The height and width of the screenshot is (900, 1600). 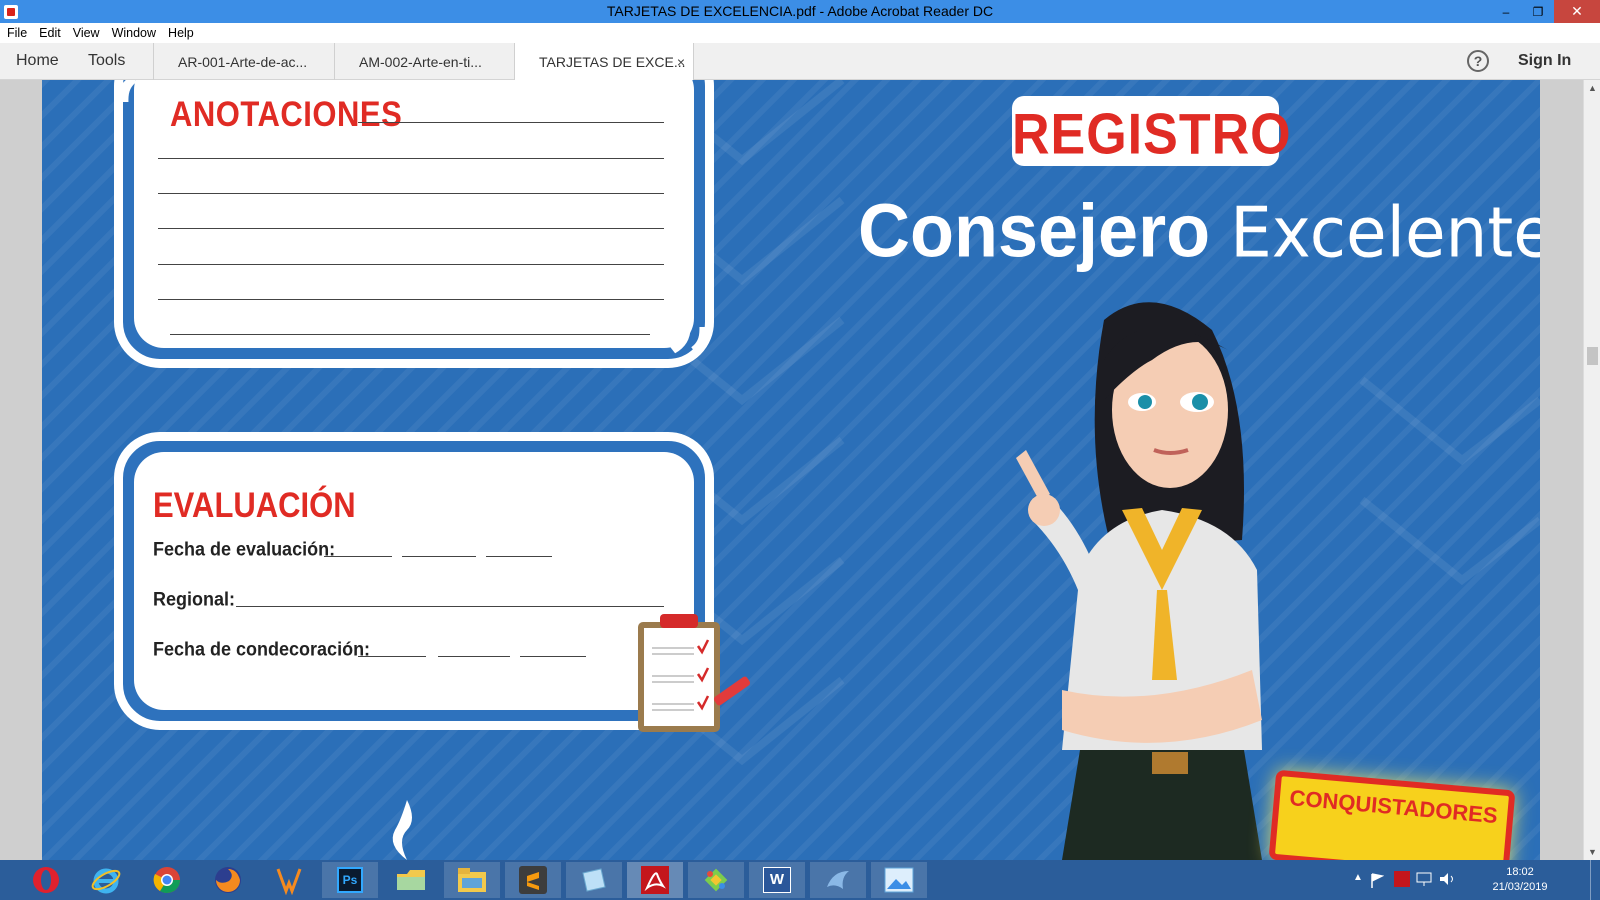 I want to click on clock: 18:02 21/03/2019, so click(x=1520, y=880).